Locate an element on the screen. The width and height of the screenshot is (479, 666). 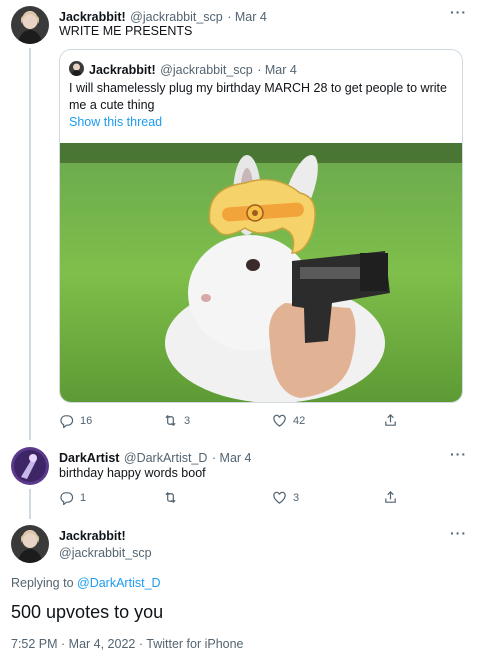
tweet2-reply-action: 1 is located at coordinates (72, 497).